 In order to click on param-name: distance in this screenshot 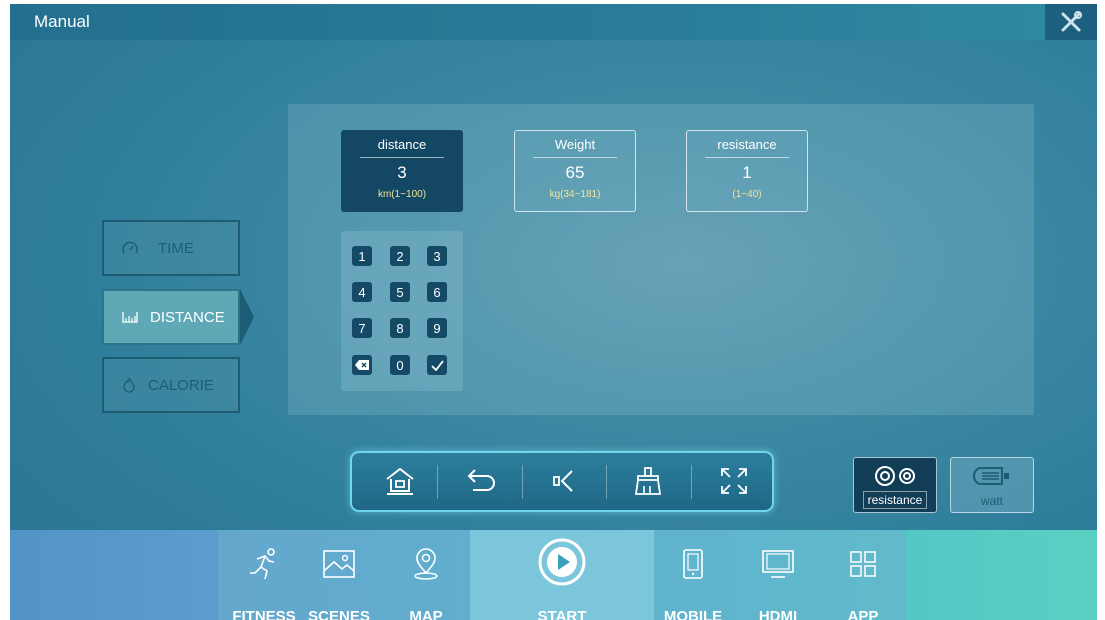, I will do `click(402, 144)`.